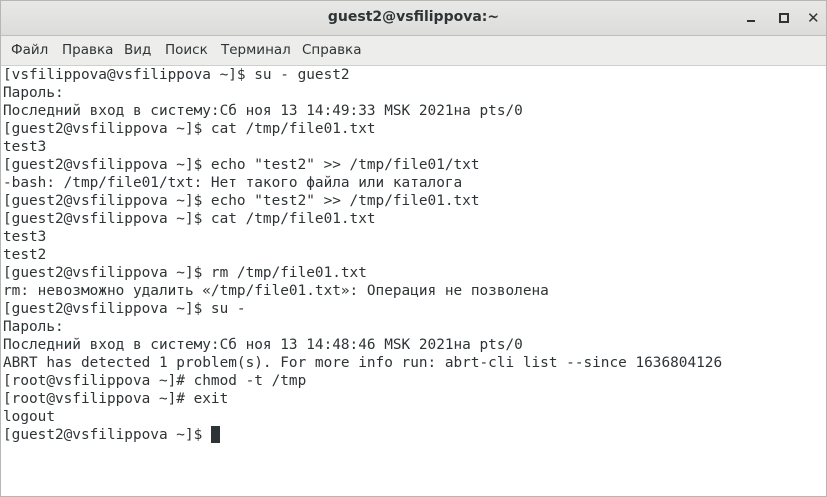 This screenshot has height=497, width=827. Describe the element at coordinates (413, 51) in the screenshot. I see `menu-bar: Файл Правка Вид Поиск Терминал Справка` at that location.